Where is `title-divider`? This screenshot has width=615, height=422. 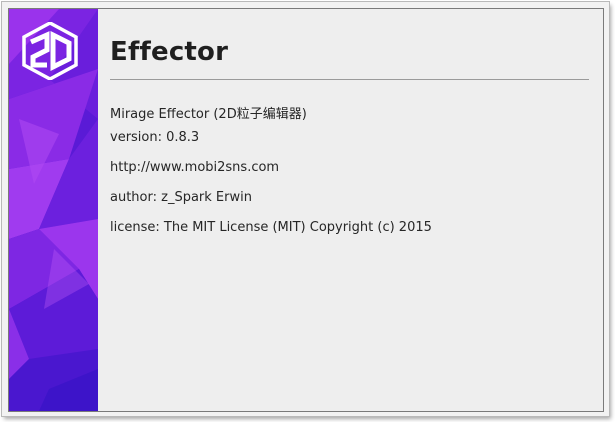 title-divider is located at coordinates (349, 79).